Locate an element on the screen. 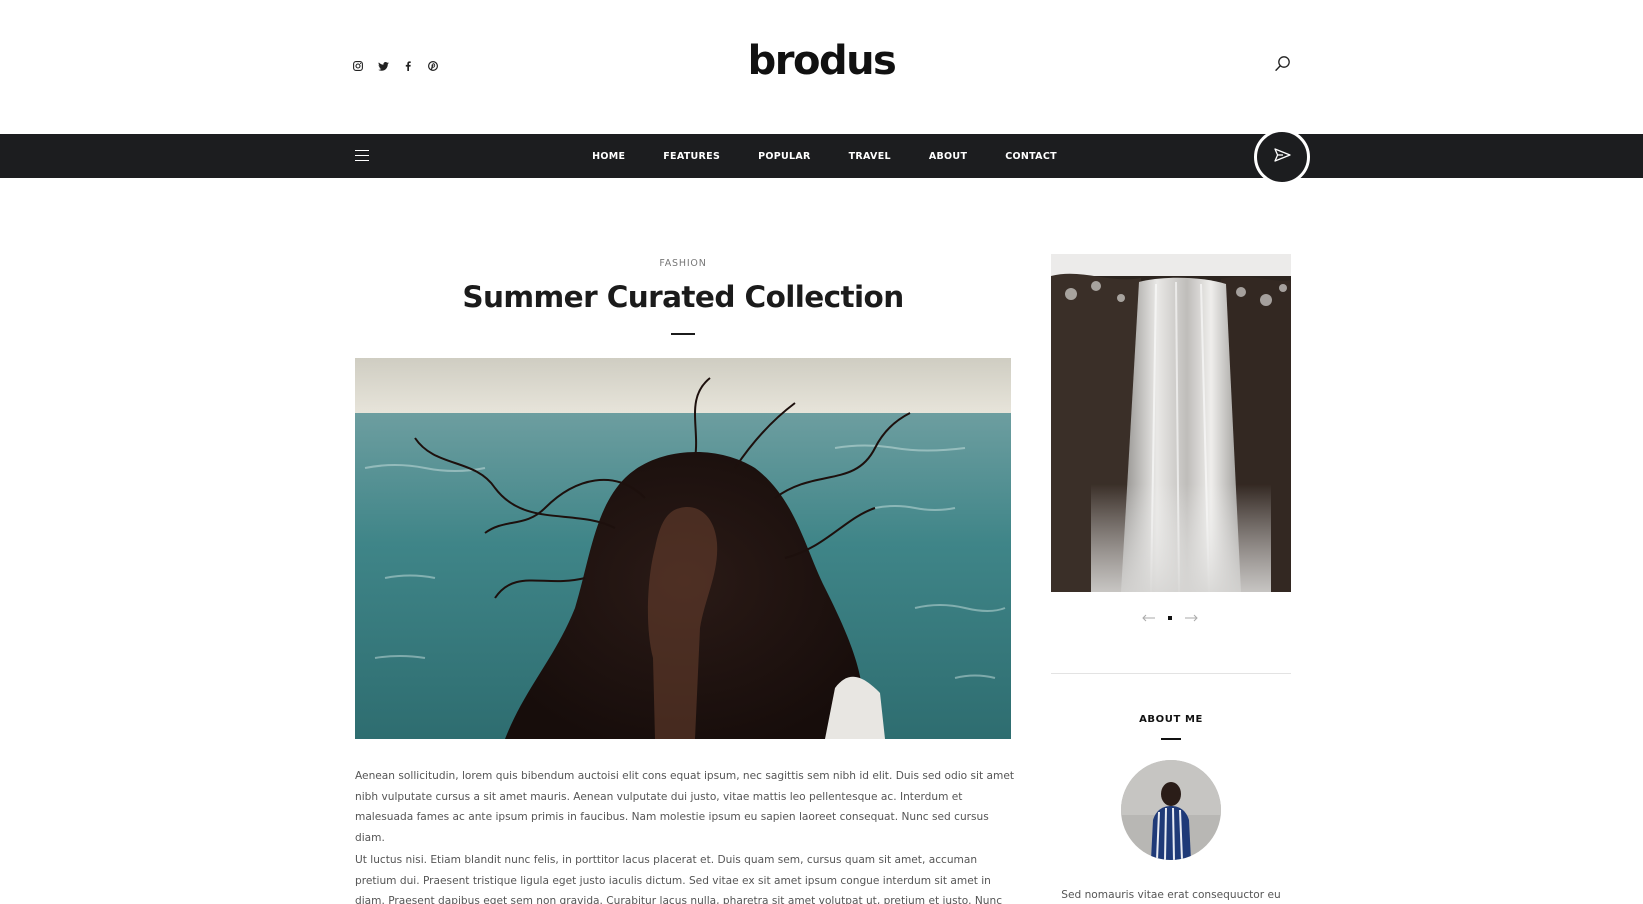 This screenshot has height=904, width=1643. subscribe-button is located at coordinates (1282, 157).